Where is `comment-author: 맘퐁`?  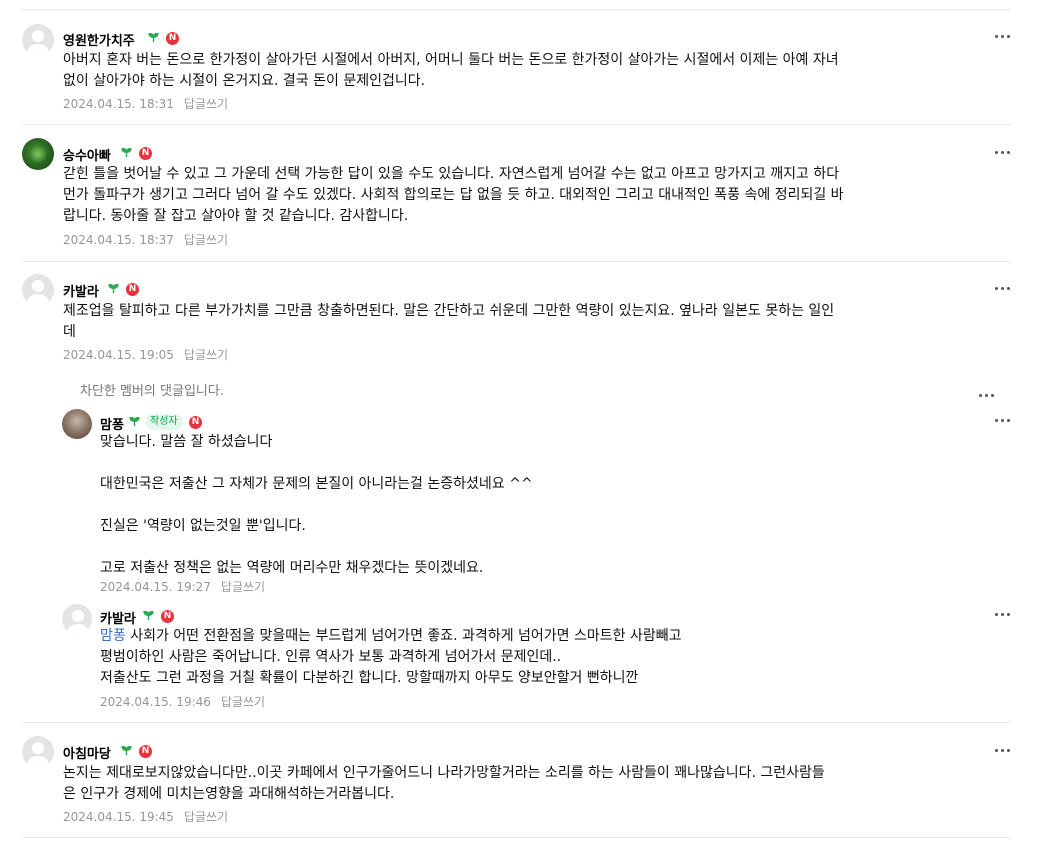 comment-author: 맘퐁 is located at coordinates (112, 423).